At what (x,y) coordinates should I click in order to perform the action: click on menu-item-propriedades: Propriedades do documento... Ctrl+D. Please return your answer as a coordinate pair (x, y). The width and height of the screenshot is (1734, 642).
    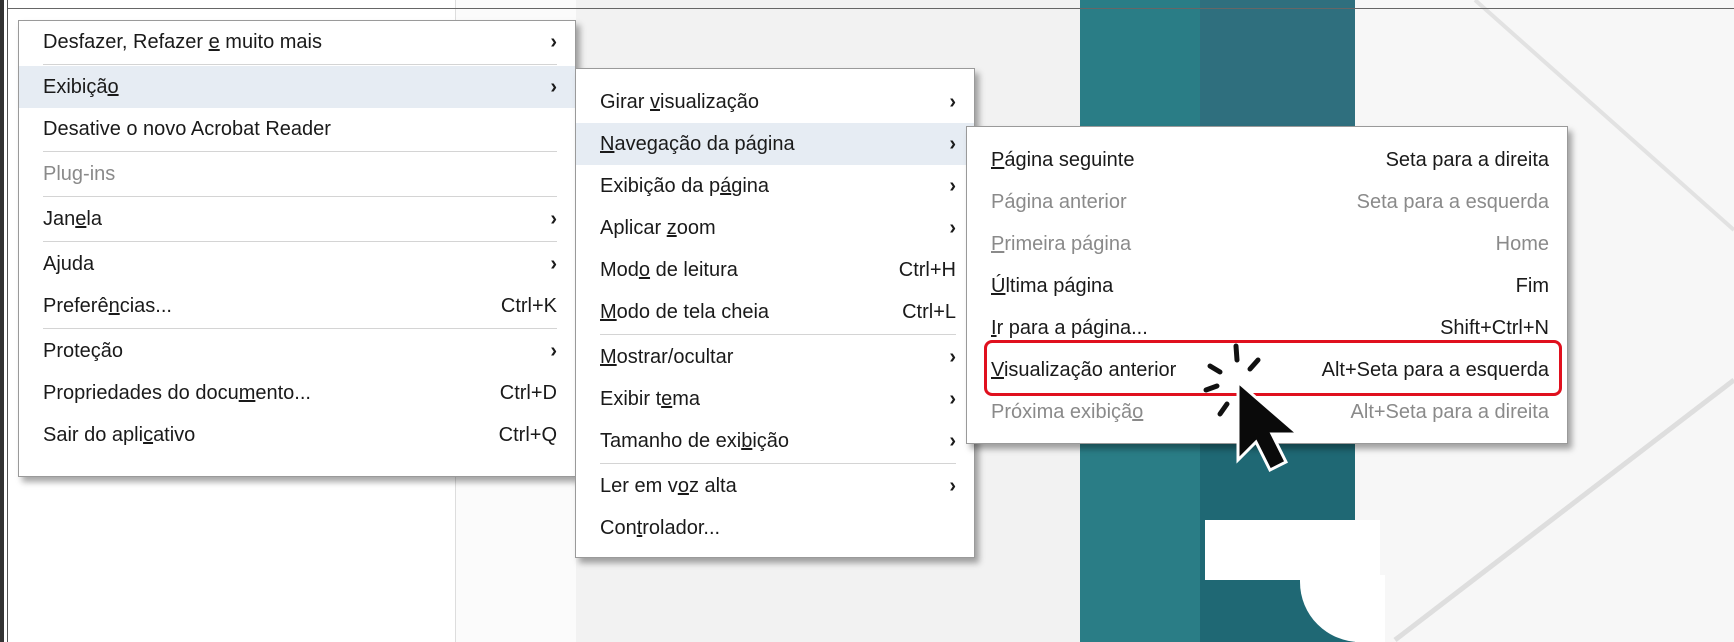
    Looking at the image, I should click on (297, 393).